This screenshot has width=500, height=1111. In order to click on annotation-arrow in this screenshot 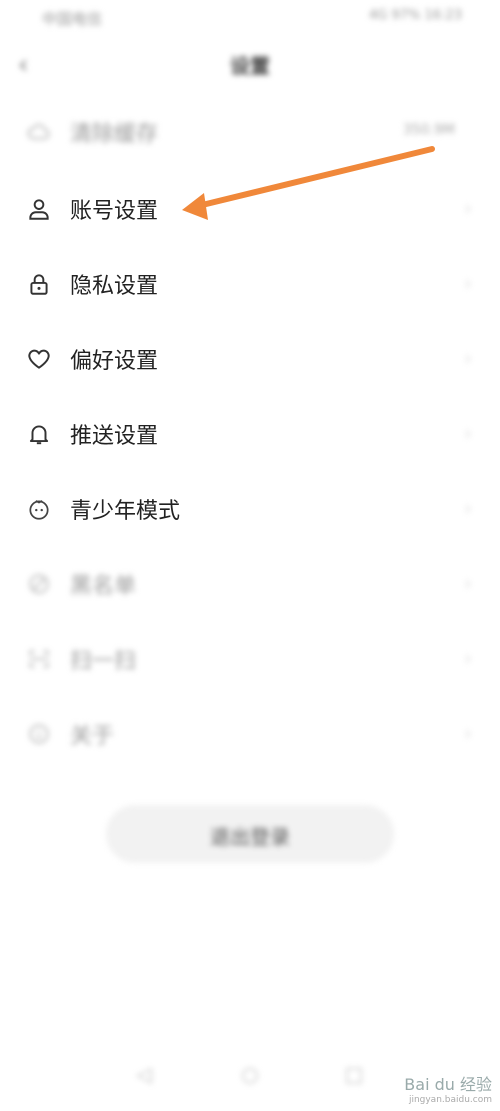, I will do `click(308, 183)`.